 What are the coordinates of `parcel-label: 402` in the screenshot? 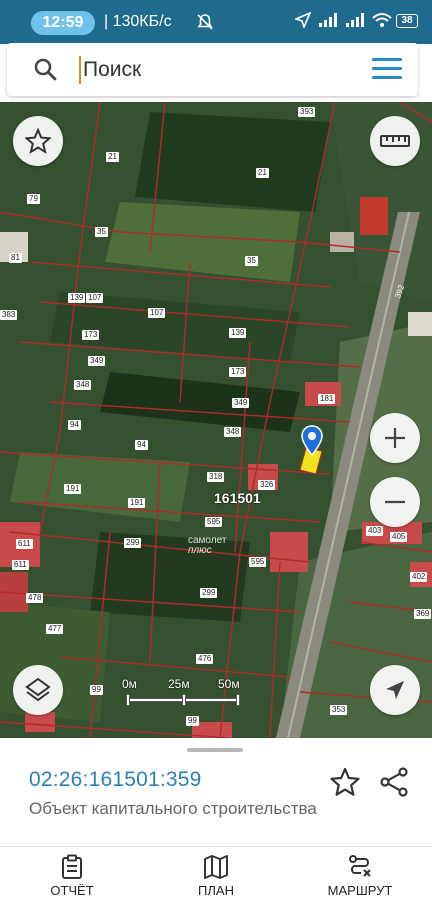 It's located at (419, 577).